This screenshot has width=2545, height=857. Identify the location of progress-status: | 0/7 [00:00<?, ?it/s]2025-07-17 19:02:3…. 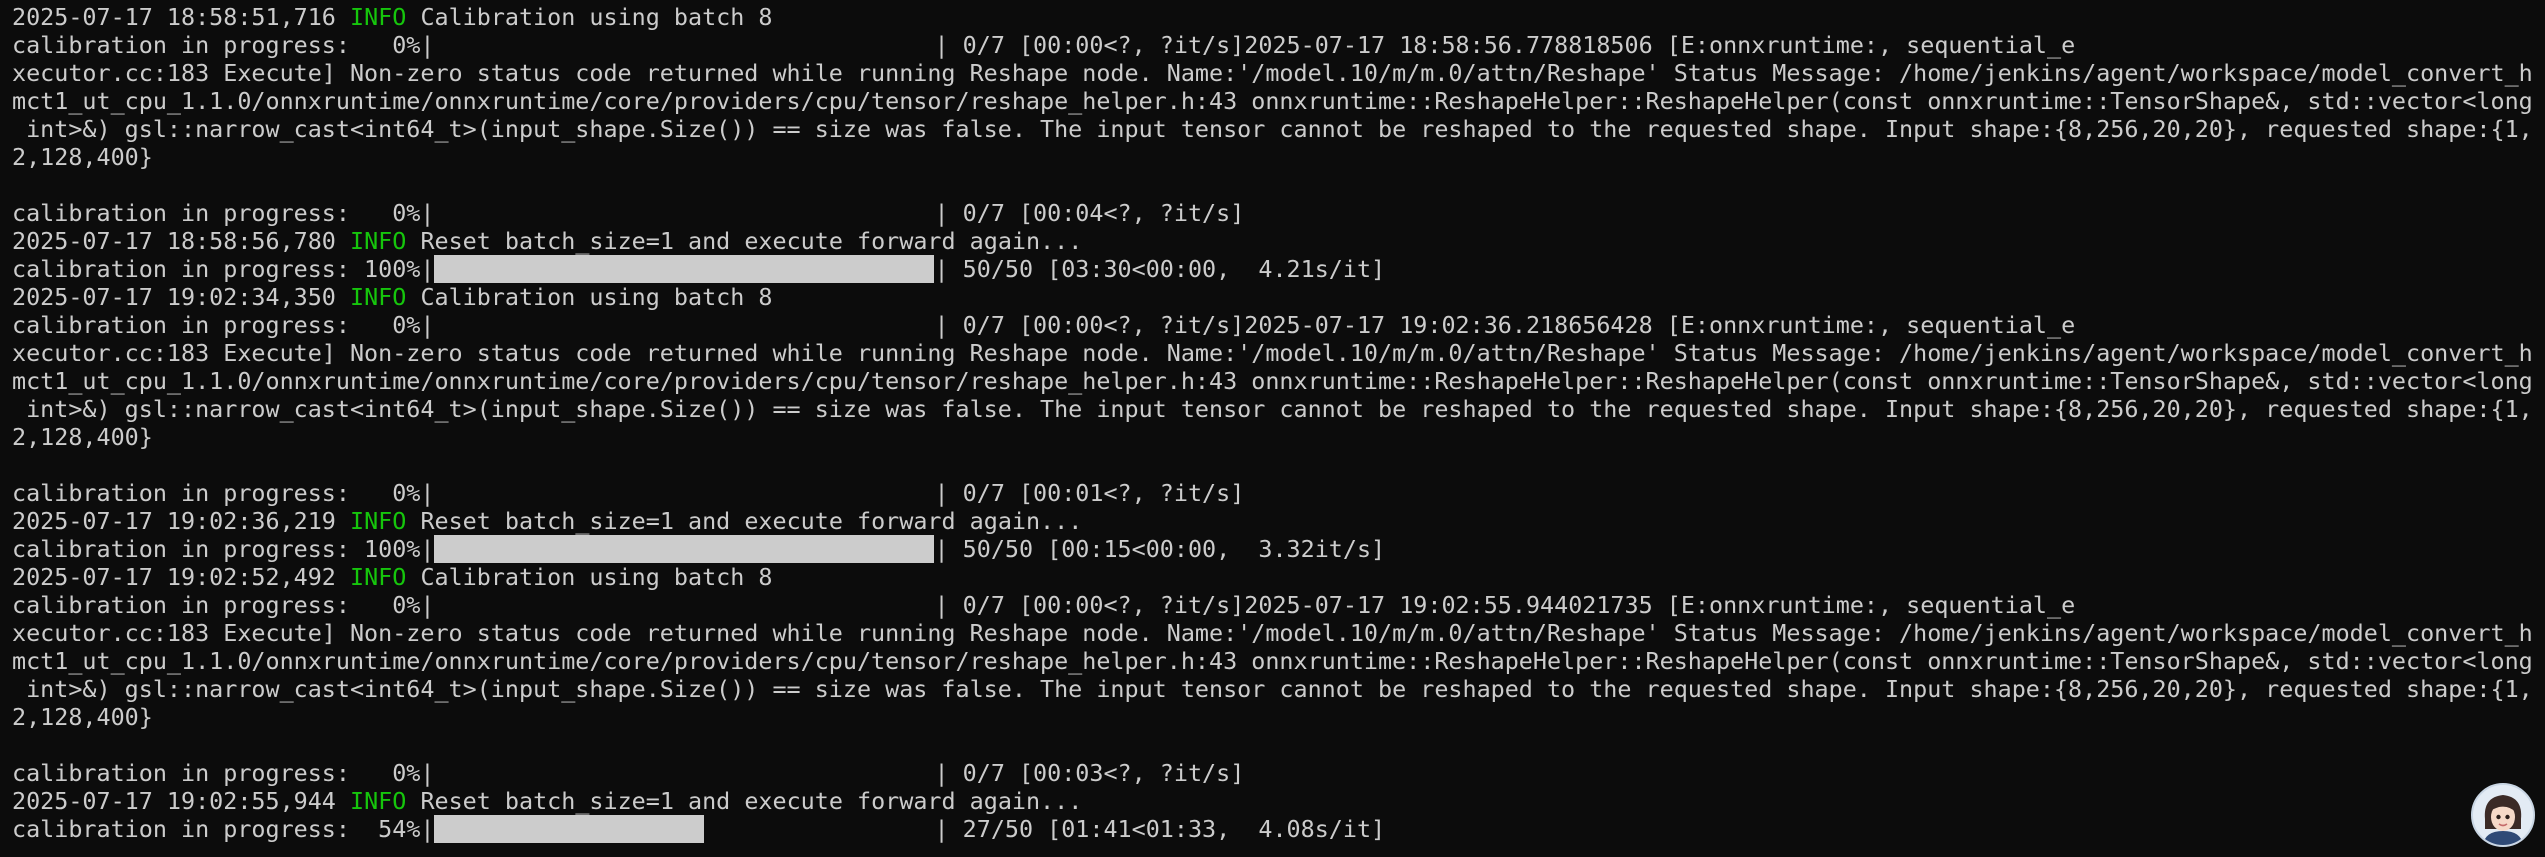
(1505, 325).